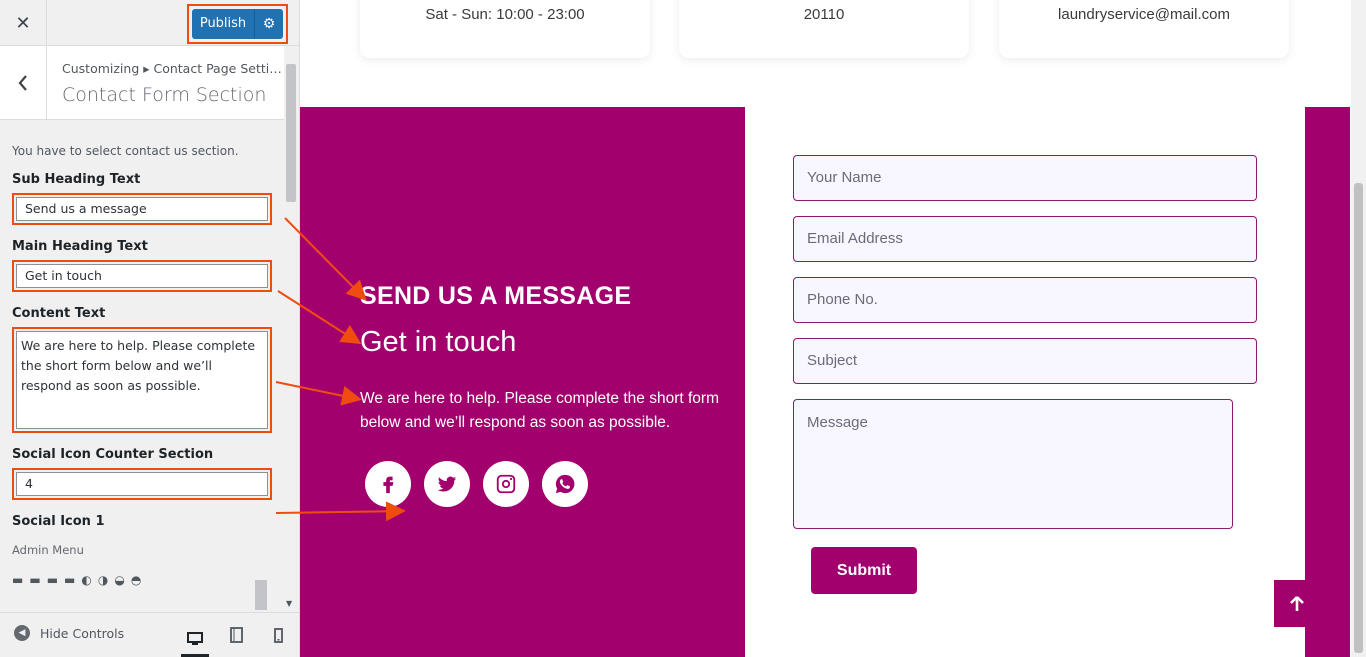 The width and height of the screenshot is (1366, 657). I want to click on social-icons, so click(476, 484).